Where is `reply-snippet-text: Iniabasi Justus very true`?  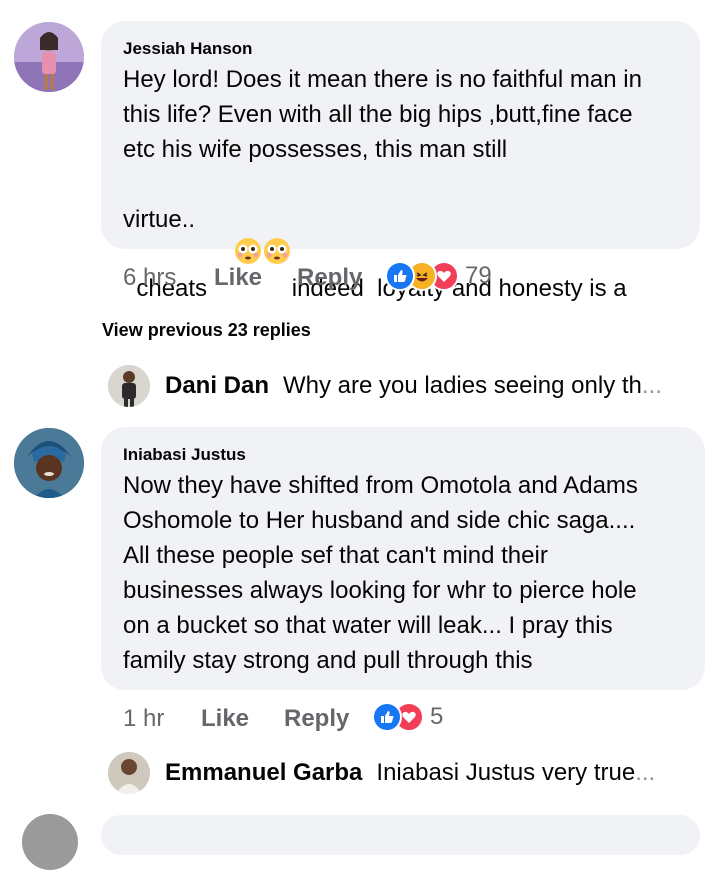
reply-snippet-text: Iniabasi Justus very true is located at coordinates (506, 772).